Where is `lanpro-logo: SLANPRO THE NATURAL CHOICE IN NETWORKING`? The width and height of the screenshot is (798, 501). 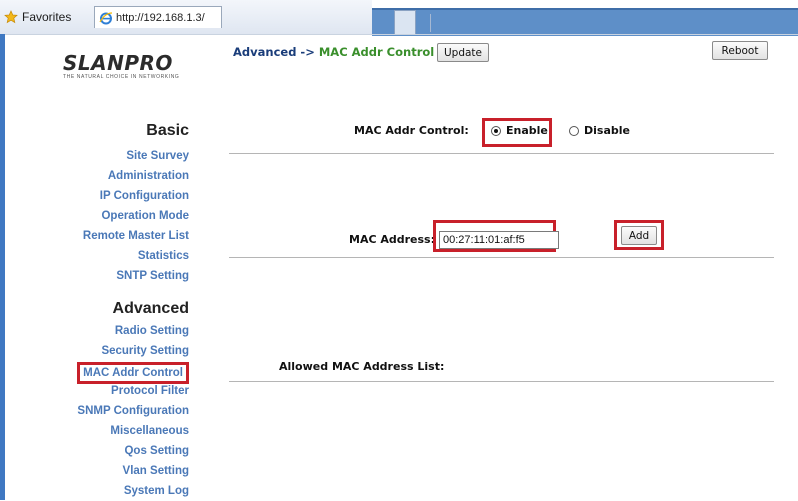 lanpro-logo: SLANPRO THE NATURAL CHOICE IN NETWORKING is located at coordinates (130, 70).